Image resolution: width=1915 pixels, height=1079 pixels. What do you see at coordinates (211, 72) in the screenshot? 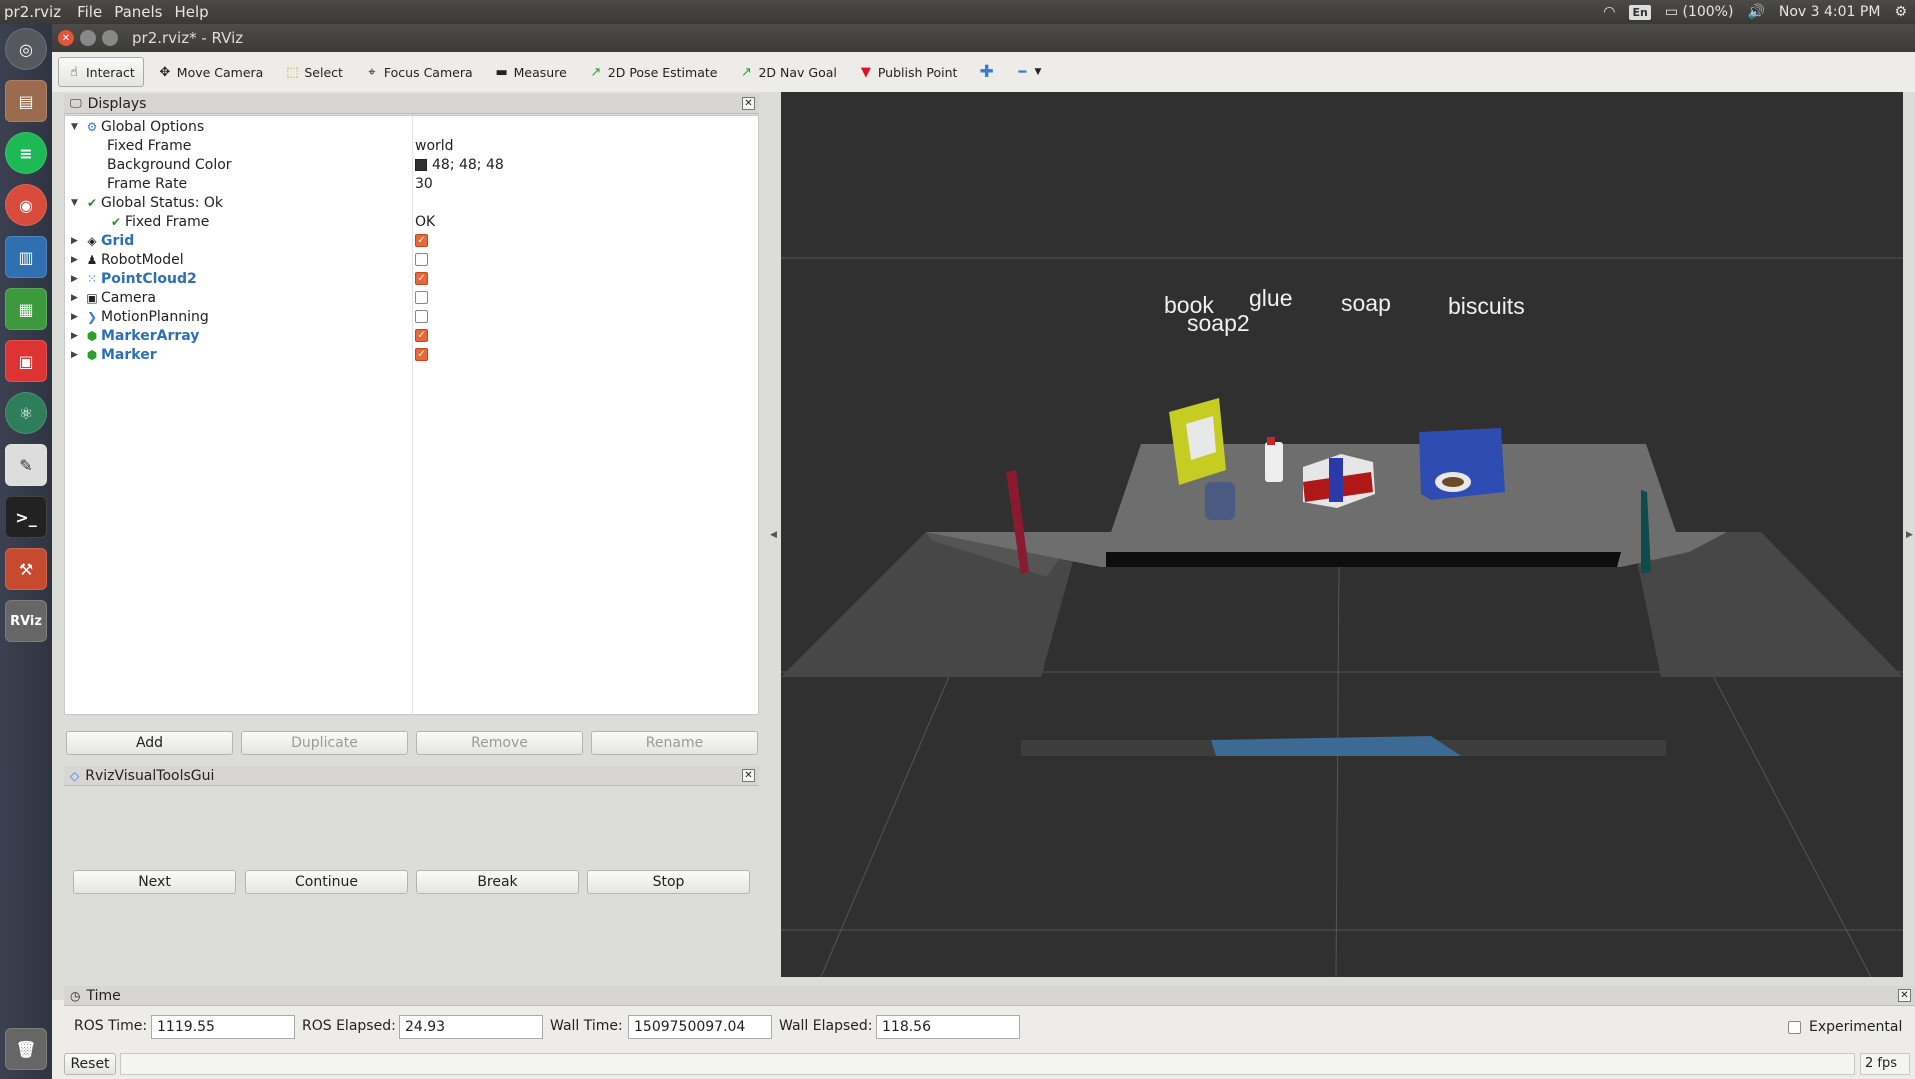
I see `move-camera-tool-button: ✥ Move Camera` at bounding box center [211, 72].